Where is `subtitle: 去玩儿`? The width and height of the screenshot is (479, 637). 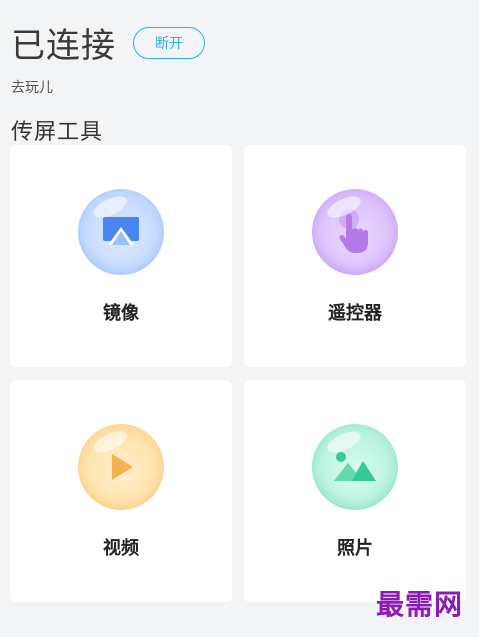 subtitle: 去玩儿 is located at coordinates (32, 88).